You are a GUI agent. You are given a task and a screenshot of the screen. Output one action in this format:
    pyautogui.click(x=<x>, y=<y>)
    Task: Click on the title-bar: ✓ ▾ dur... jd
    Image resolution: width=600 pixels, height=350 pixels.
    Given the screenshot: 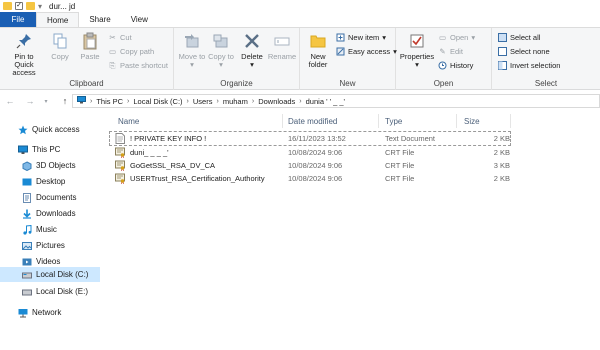 What is the action you would take?
    pyautogui.click(x=300, y=6)
    